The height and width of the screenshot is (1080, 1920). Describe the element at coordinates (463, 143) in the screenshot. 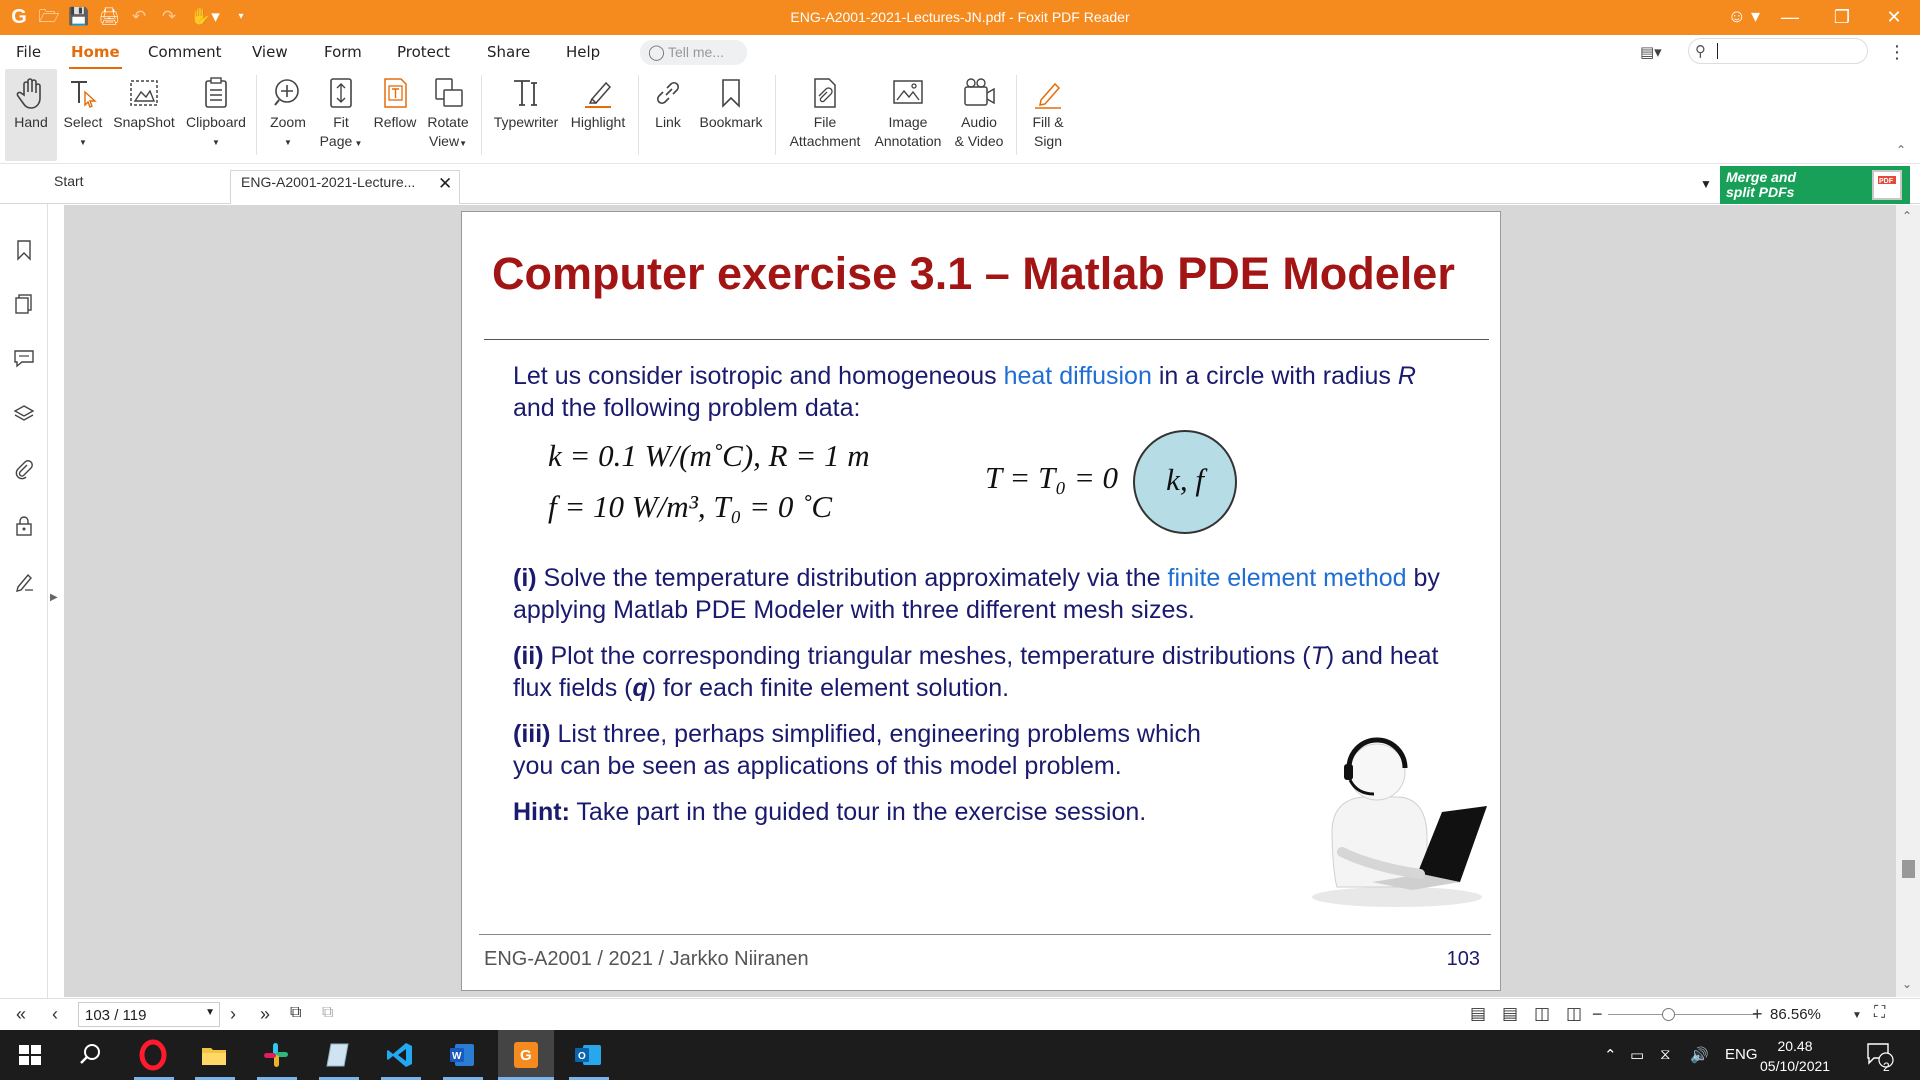

I see `rotate-dropdown-icon: ▼` at that location.